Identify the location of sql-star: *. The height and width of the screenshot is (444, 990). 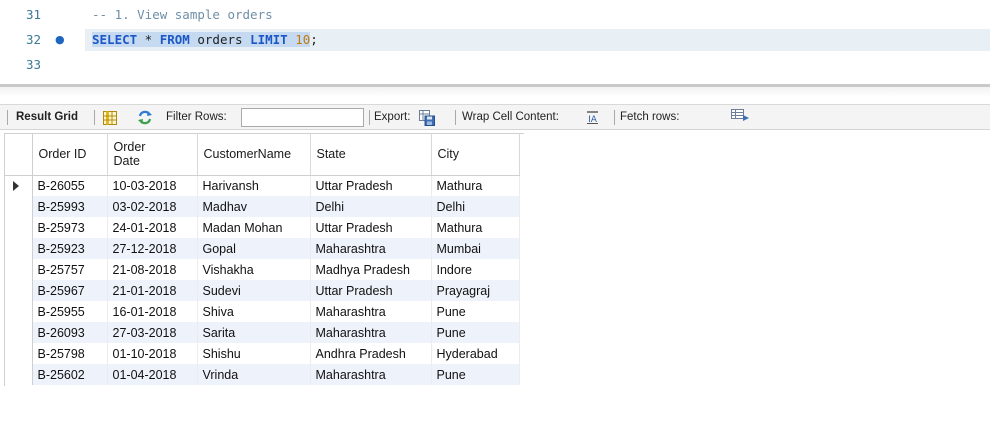
(148, 39).